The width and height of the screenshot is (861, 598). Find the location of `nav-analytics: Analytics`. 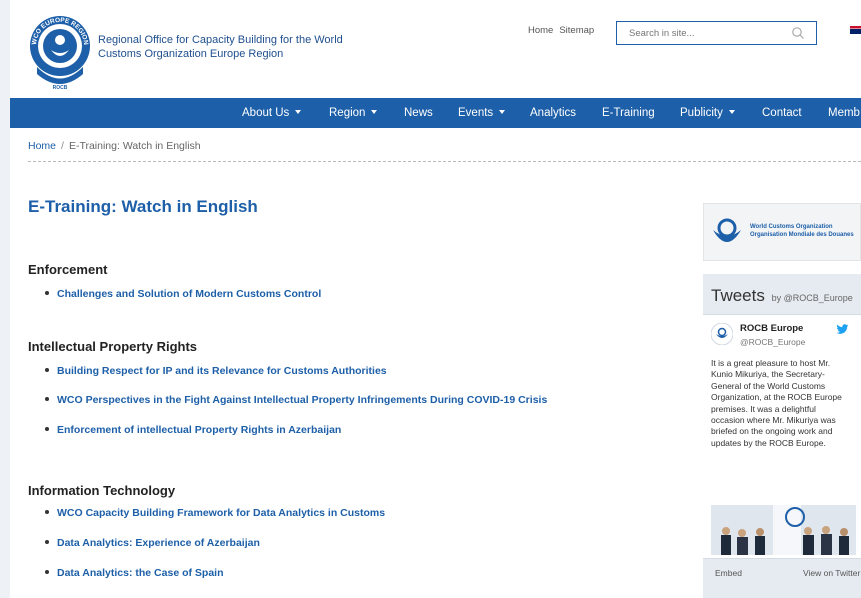

nav-analytics: Analytics is located at coordinates (553, 113).